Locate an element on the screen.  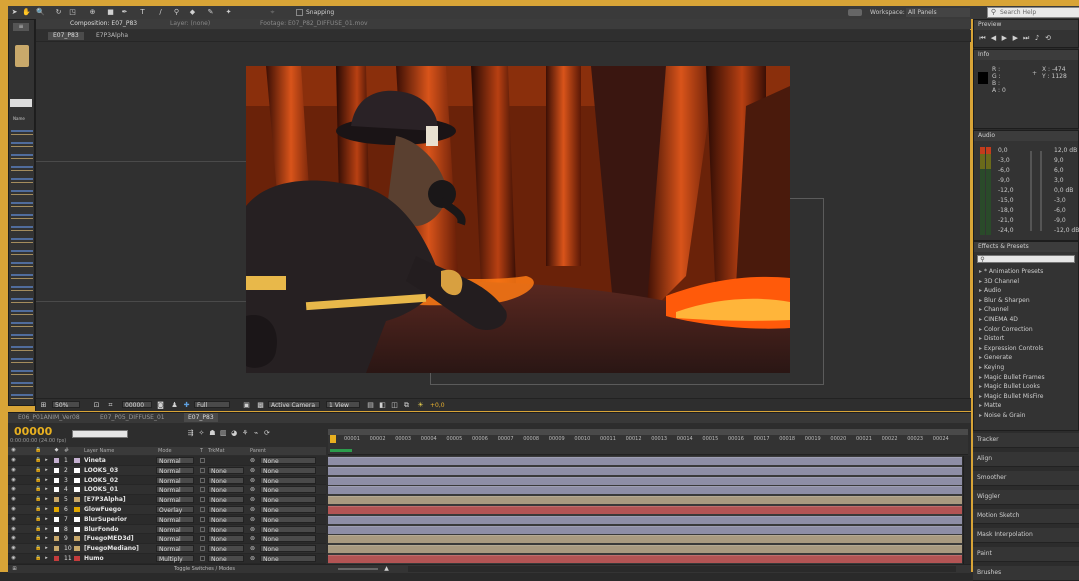
effect-category: ▸ Blur & Sharpen is located at coordinates (1026, 301).